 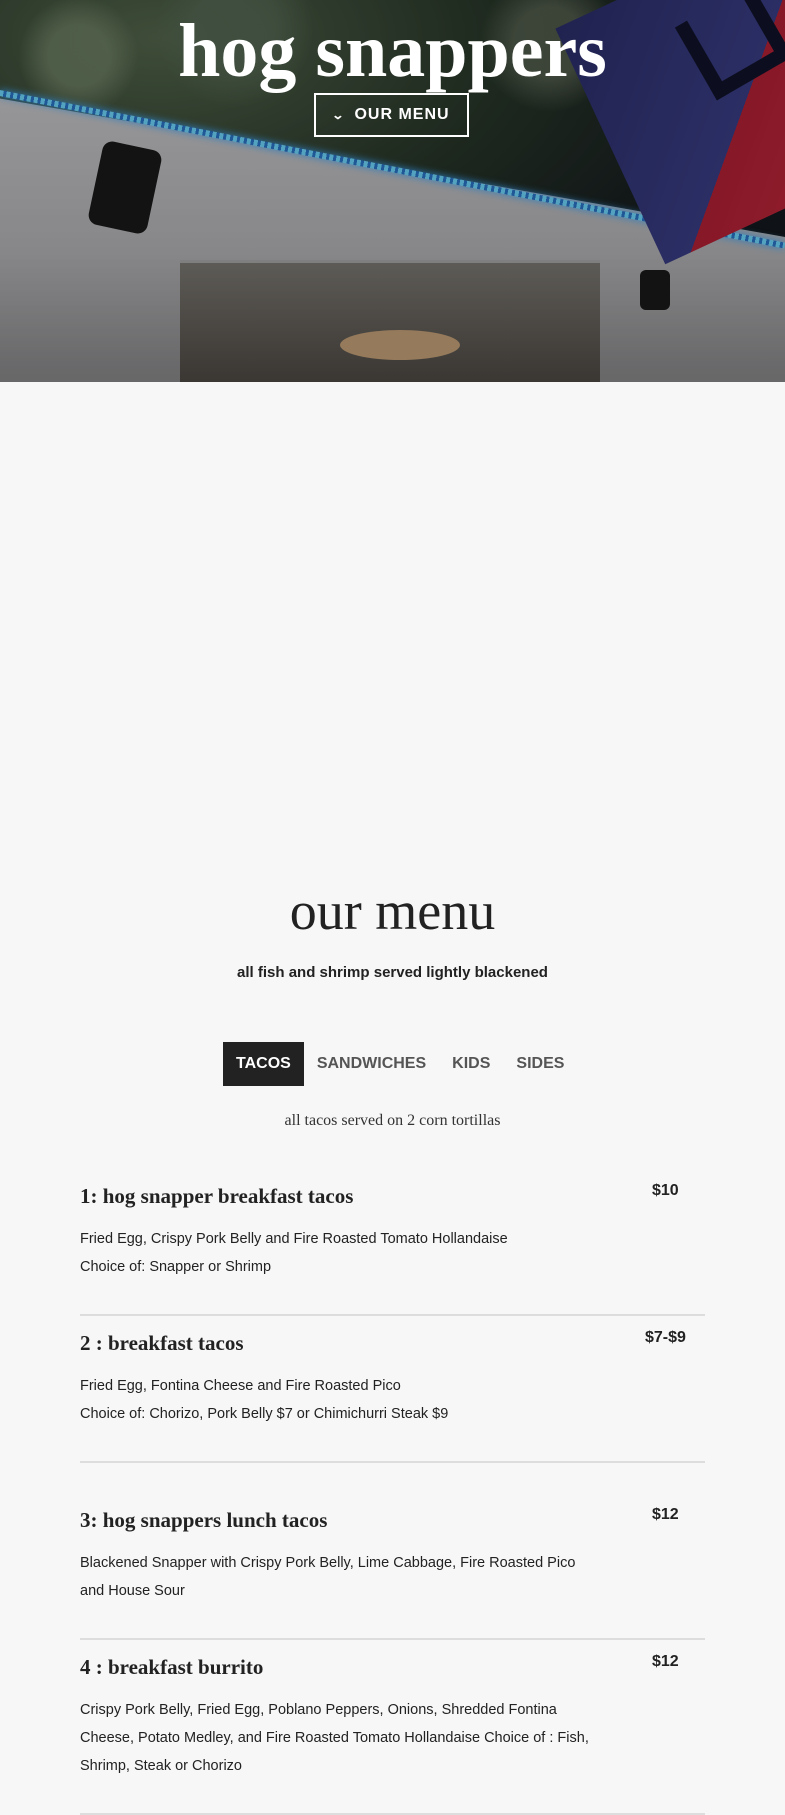 What do you see at coordinates (172, 1667) in the screenshot?
I see `menu-item-name: 4 : breakfast burrito` at bounding box center [172, 1667].